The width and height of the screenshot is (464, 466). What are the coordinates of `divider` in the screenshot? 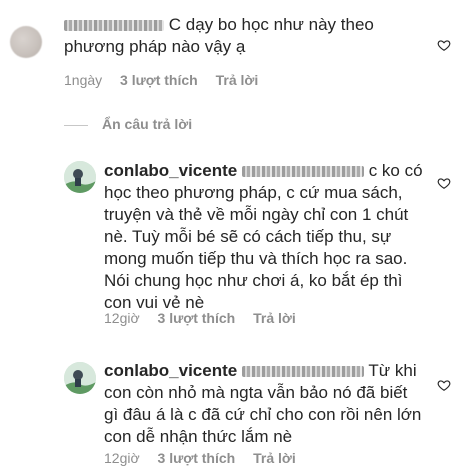 It's located at (76, 125).